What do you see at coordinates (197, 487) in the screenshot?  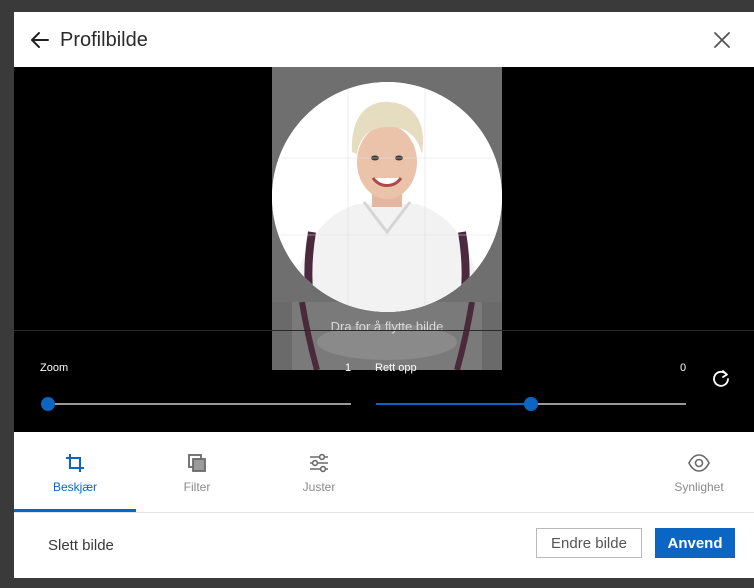 I see `tab-filter-label: Filter` at bounding box center [197, 487].